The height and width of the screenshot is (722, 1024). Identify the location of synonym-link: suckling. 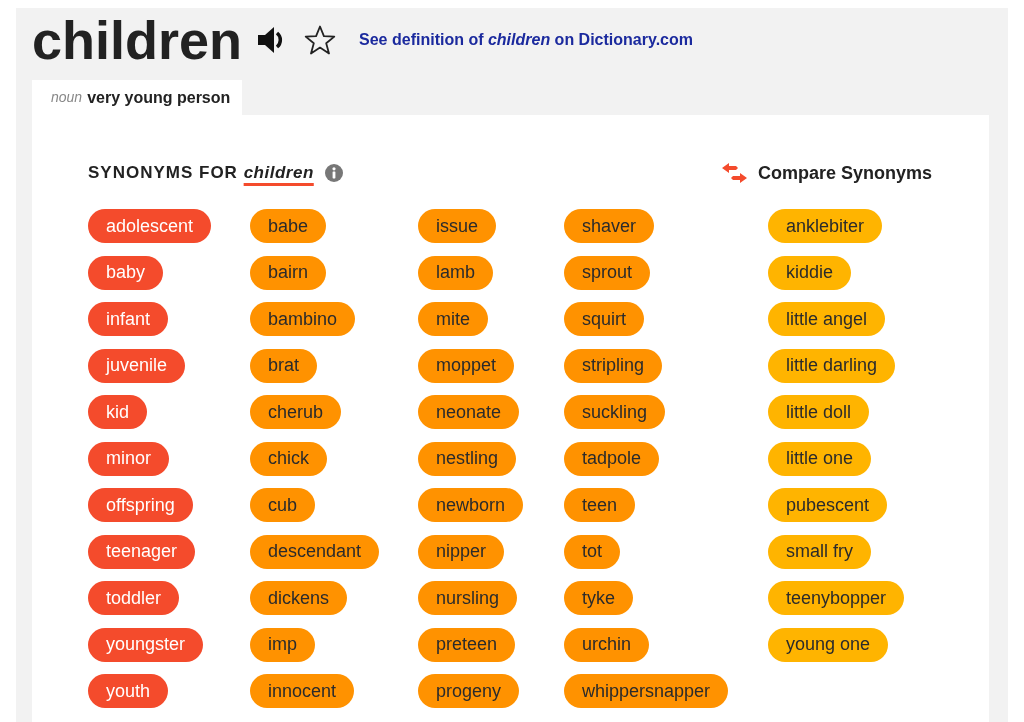
(615, 412).